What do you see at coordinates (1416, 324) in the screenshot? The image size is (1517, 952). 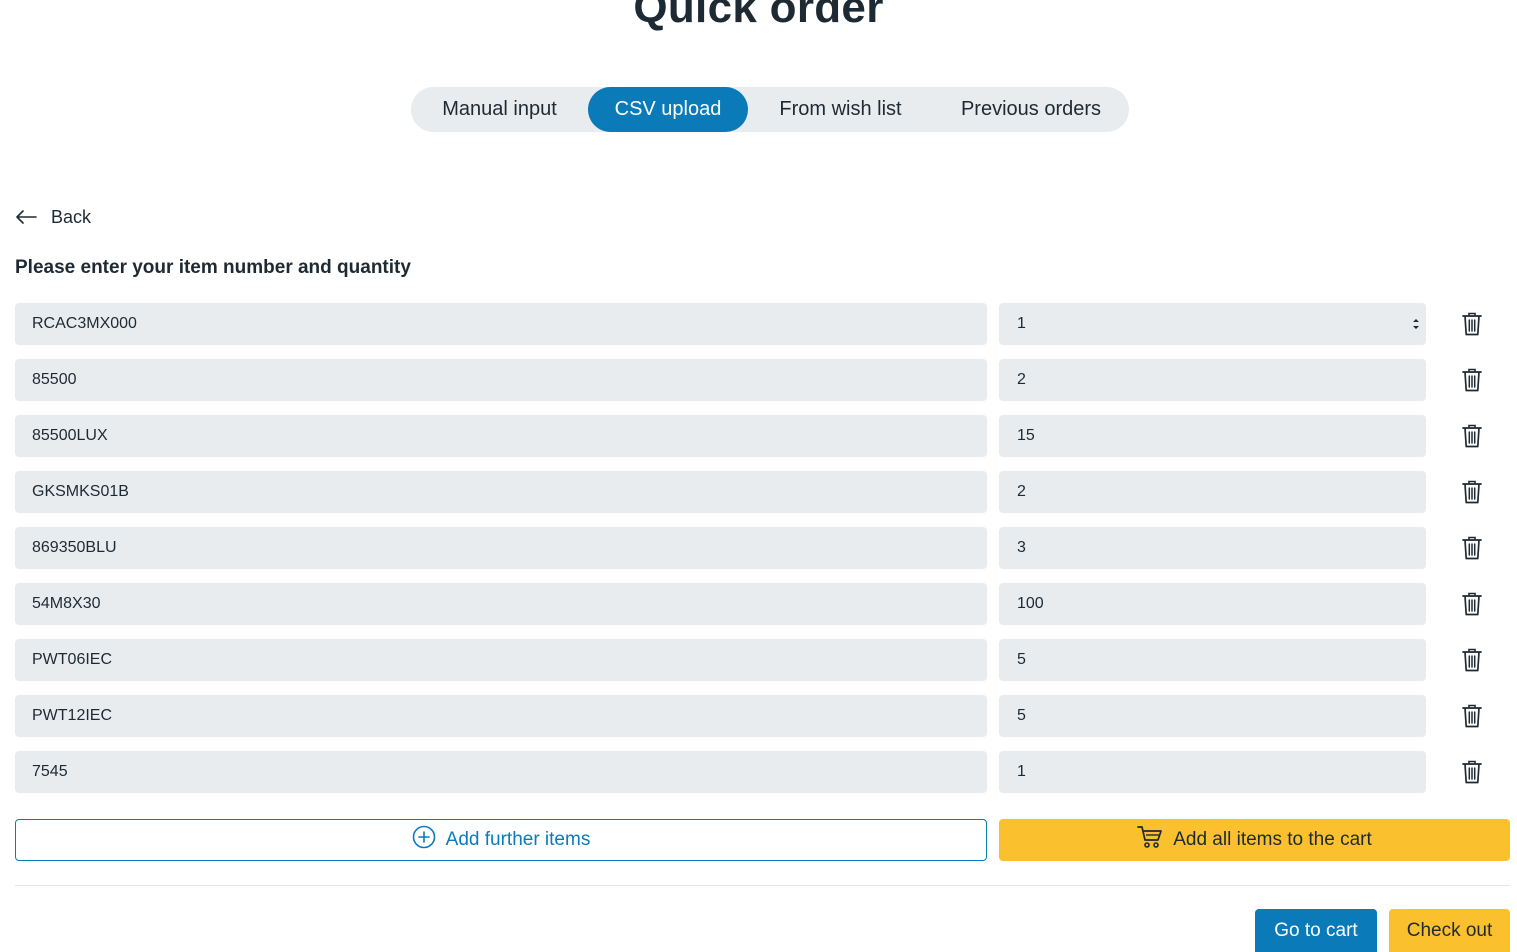 I see `quantity-stepper-icon` at bounding box center [1416, 324].